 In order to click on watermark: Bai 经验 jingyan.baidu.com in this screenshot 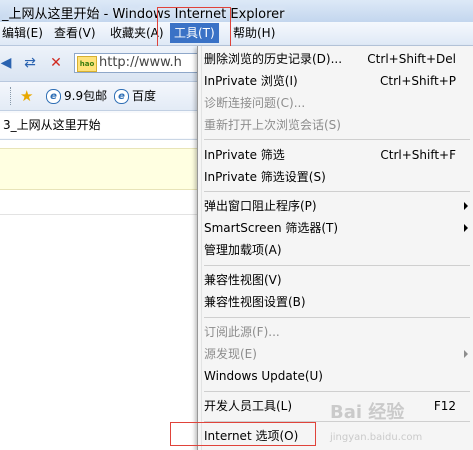, I will do `click(376, 421)`.